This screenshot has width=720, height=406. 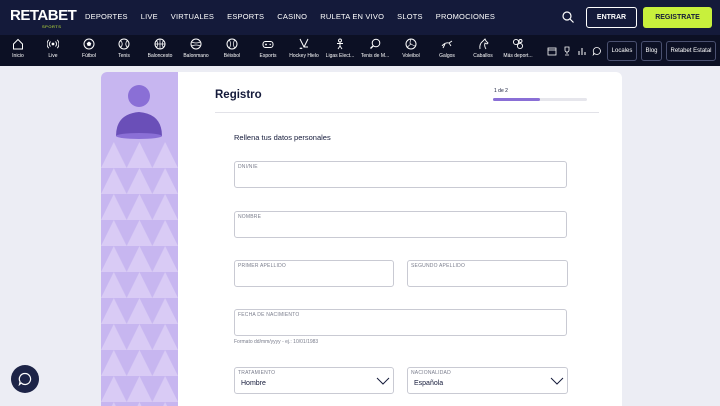 I want to click on progress-bar, so click(x=540, y=99).